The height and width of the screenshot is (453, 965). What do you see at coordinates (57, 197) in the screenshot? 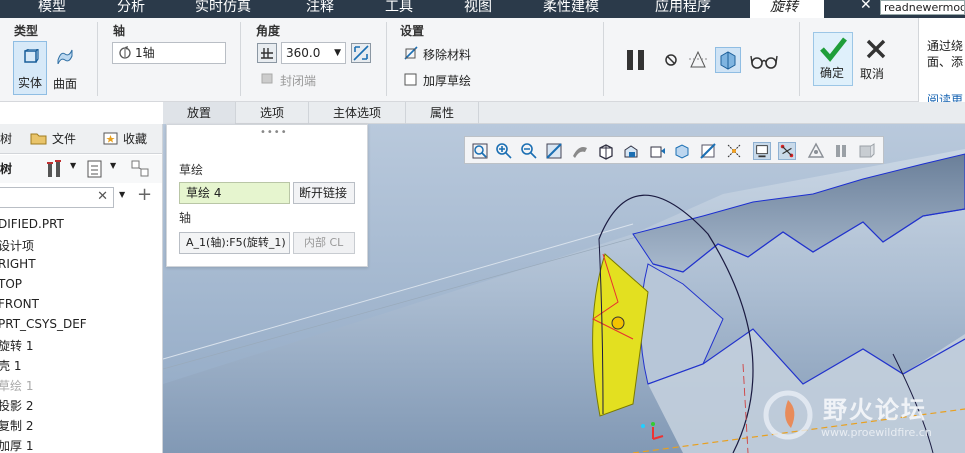
I see `tree-search-input: ✕` at bounding box center [57, 197].